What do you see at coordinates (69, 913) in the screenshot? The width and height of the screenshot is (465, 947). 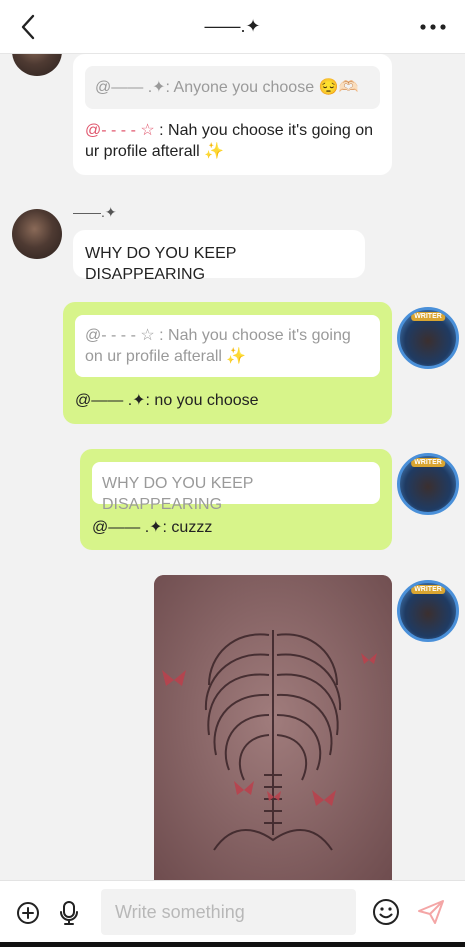 I see `microphone-icon` at bounding box center [69, 913].